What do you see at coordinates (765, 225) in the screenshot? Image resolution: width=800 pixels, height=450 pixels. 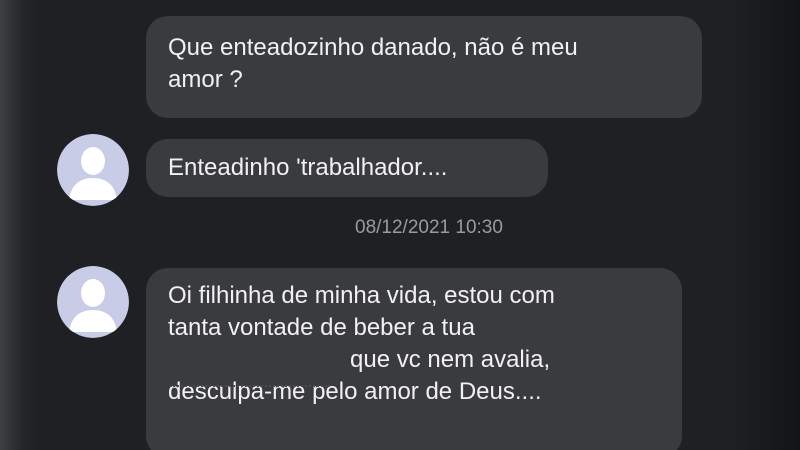 I see `right-edge-shadow` at bounding box center [765, 225].